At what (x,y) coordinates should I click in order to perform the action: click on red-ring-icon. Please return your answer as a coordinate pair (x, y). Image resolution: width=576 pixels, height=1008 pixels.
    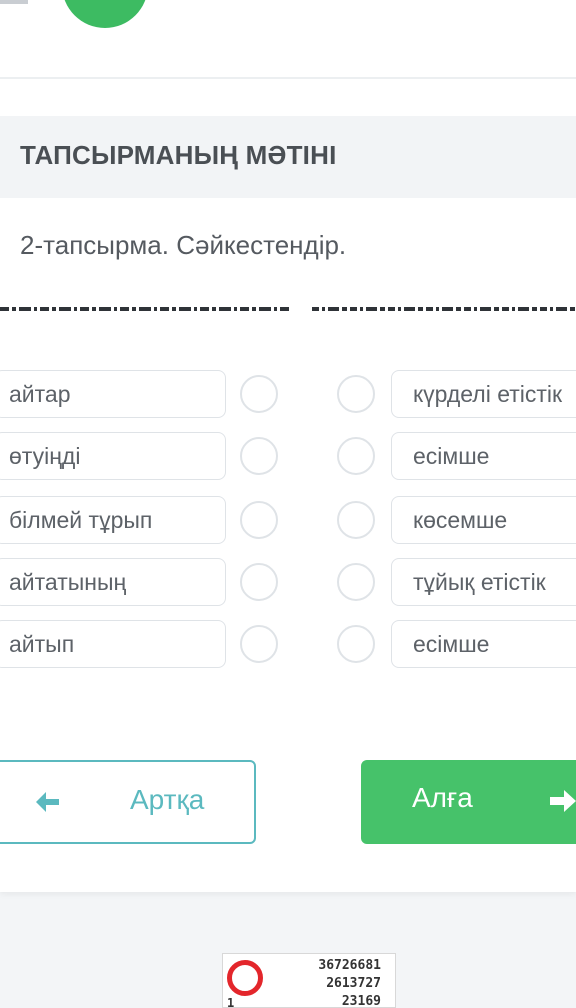
    Looking at the image, I should click on (245, 978).